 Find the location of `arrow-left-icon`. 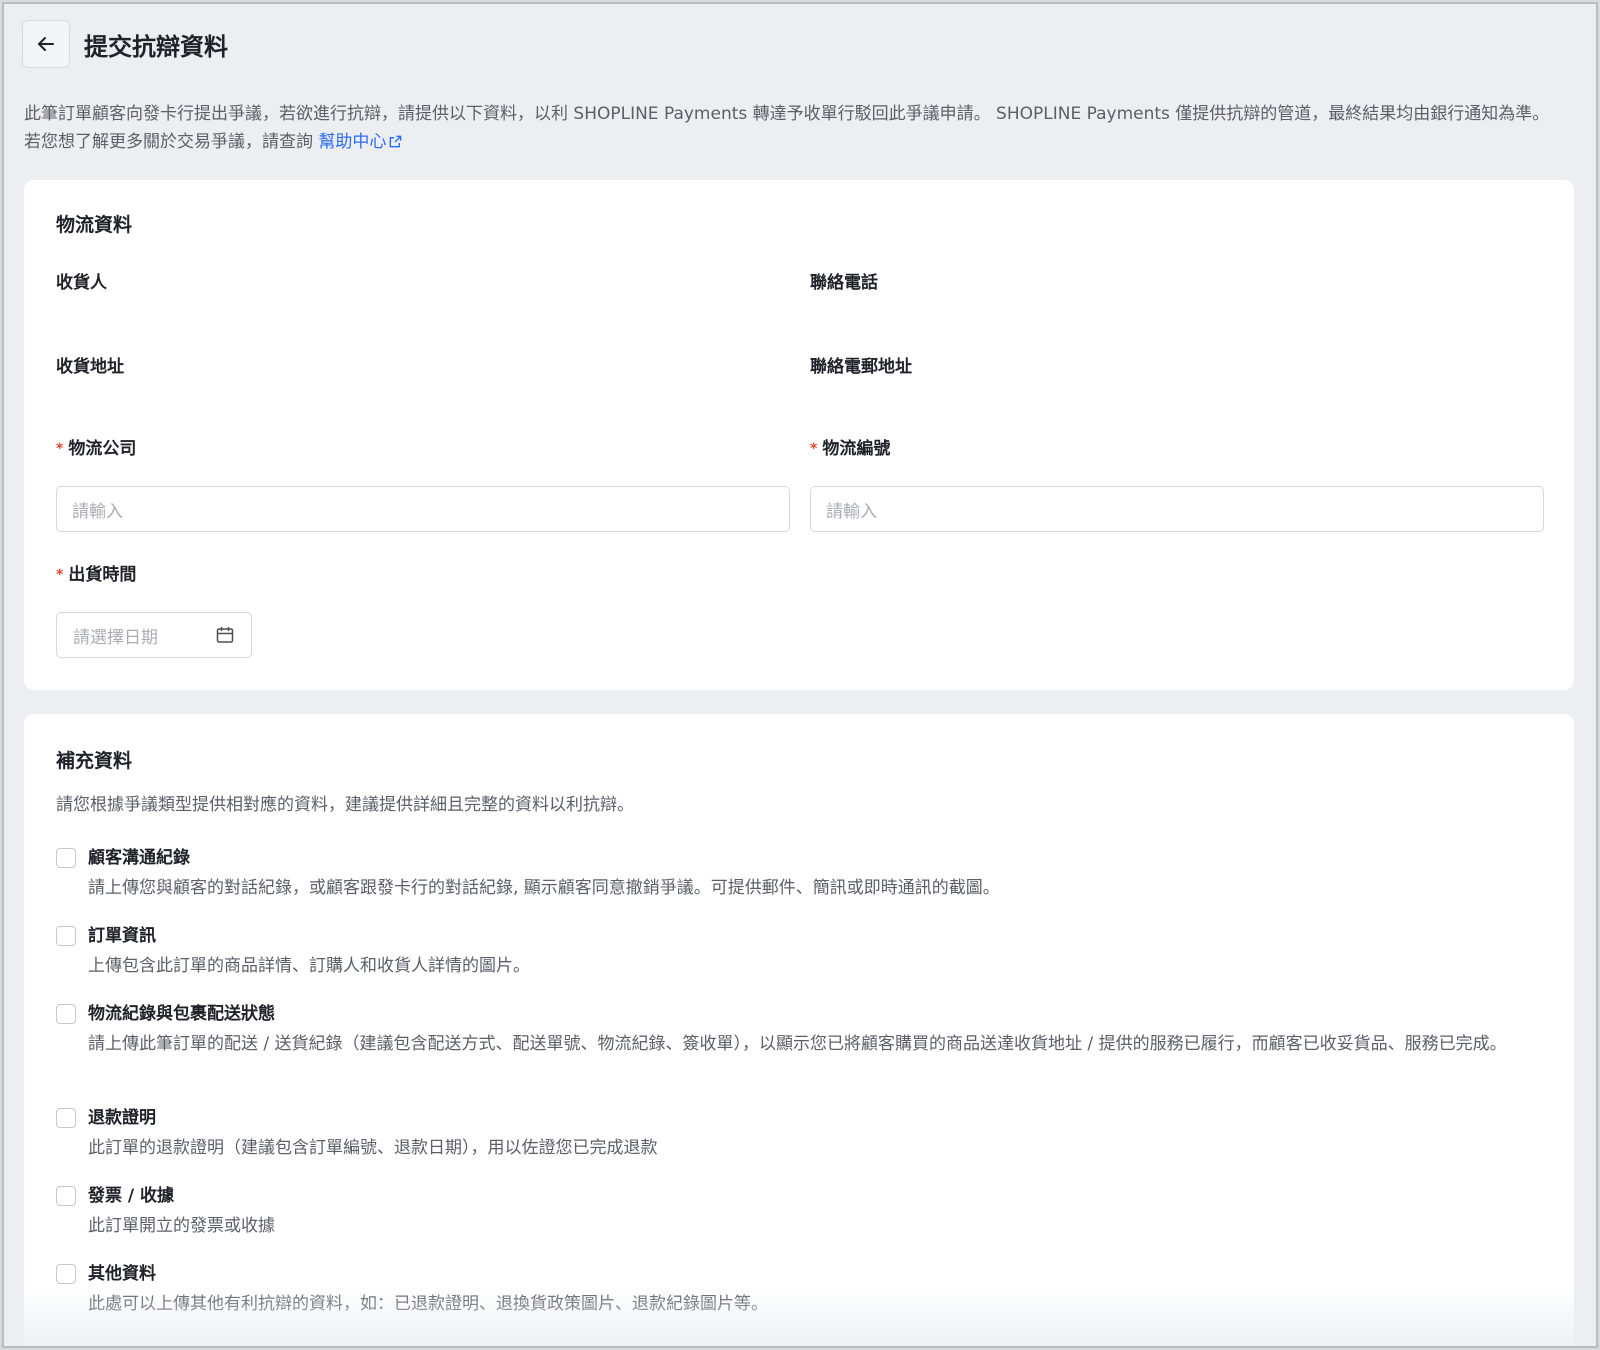

arrow-left-icon is located at coordinates (46, 44).